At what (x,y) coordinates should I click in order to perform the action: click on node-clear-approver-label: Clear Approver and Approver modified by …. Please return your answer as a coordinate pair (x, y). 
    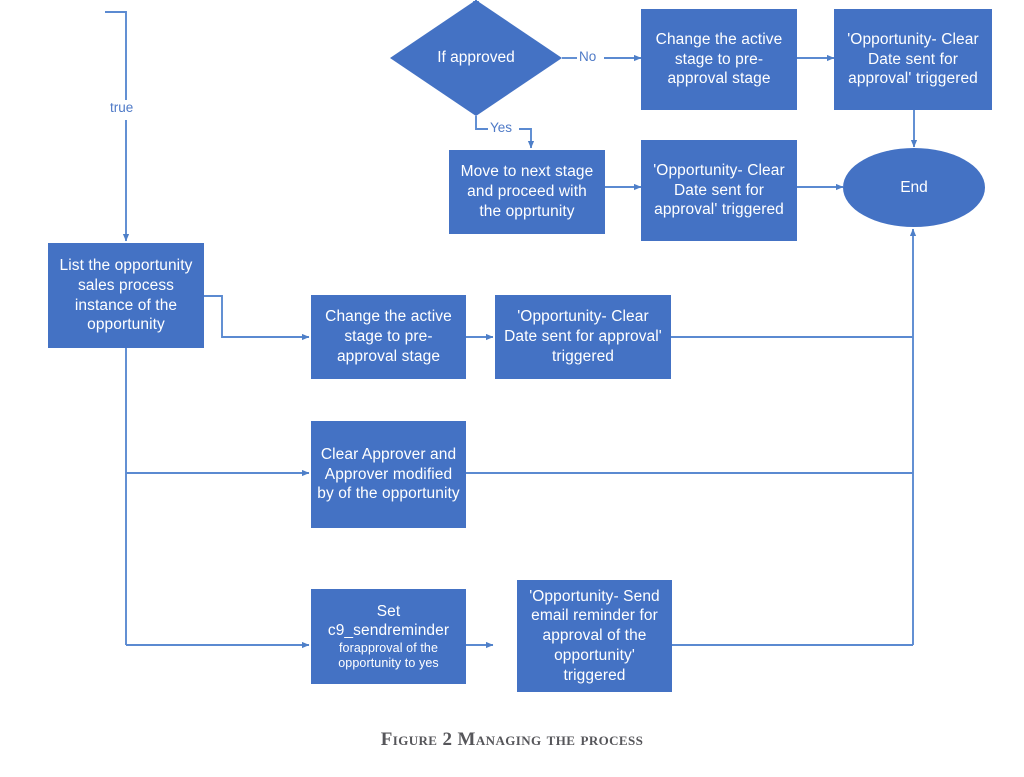
    Looking at the image, I should click on (388, 474).